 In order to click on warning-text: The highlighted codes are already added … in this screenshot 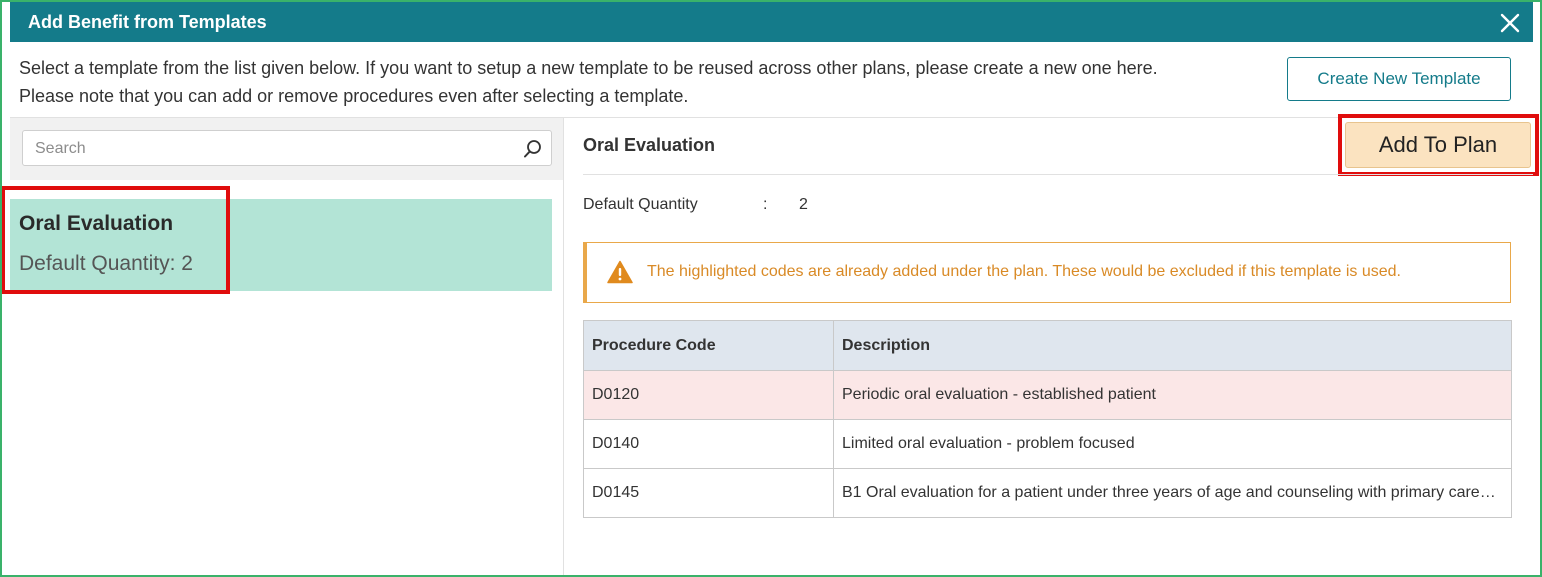, I will do `click(1024, 271)`.